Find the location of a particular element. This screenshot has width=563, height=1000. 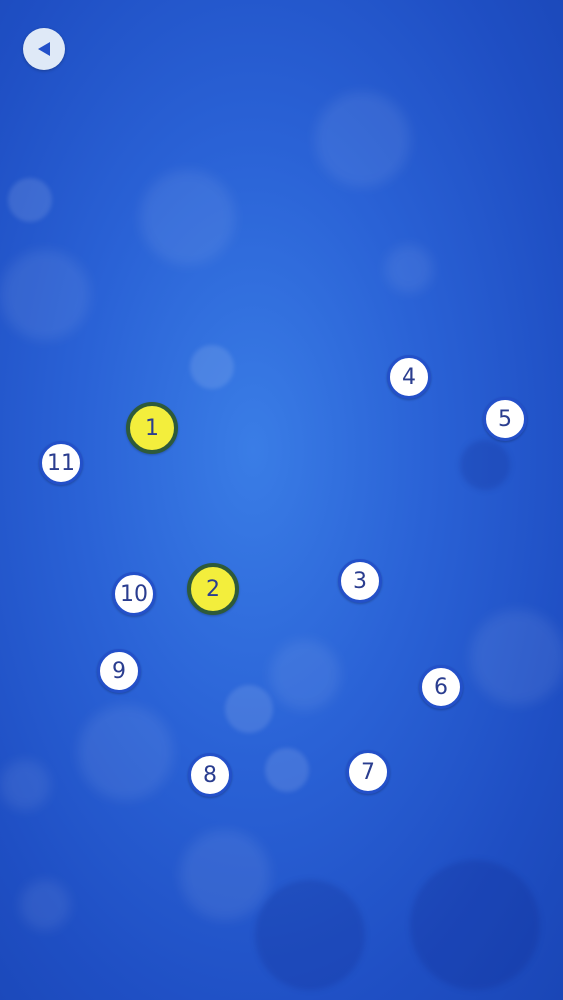

dot-label: 2 is located at coordinates (213, 589).